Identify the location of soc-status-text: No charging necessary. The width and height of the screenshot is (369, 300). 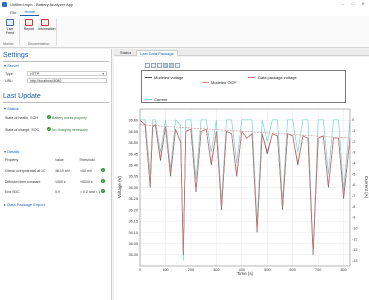
(70, 130).